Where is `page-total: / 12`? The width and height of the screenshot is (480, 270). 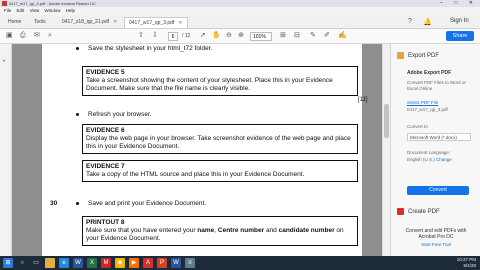 page-total: / 12 is located at coordinates (186, 36).